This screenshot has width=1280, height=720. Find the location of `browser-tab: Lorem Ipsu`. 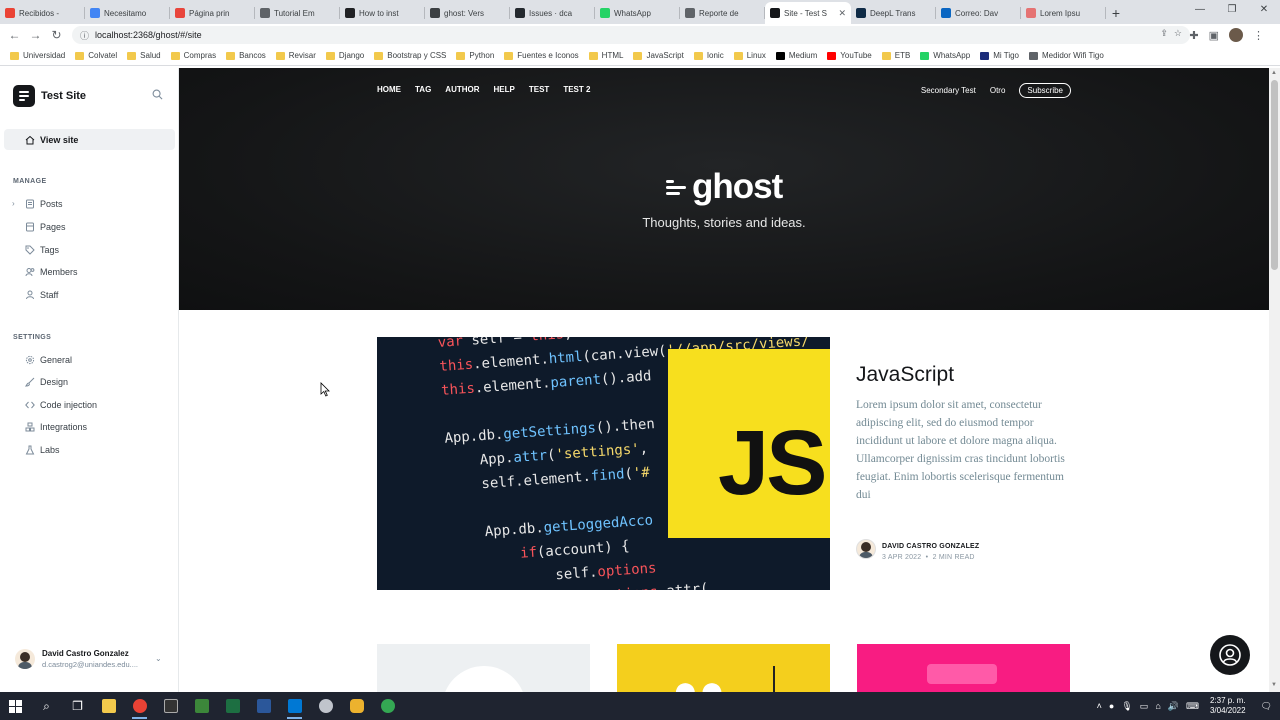

browser-tab: Lorem Ipsu is located at coordinates (1063, 13).